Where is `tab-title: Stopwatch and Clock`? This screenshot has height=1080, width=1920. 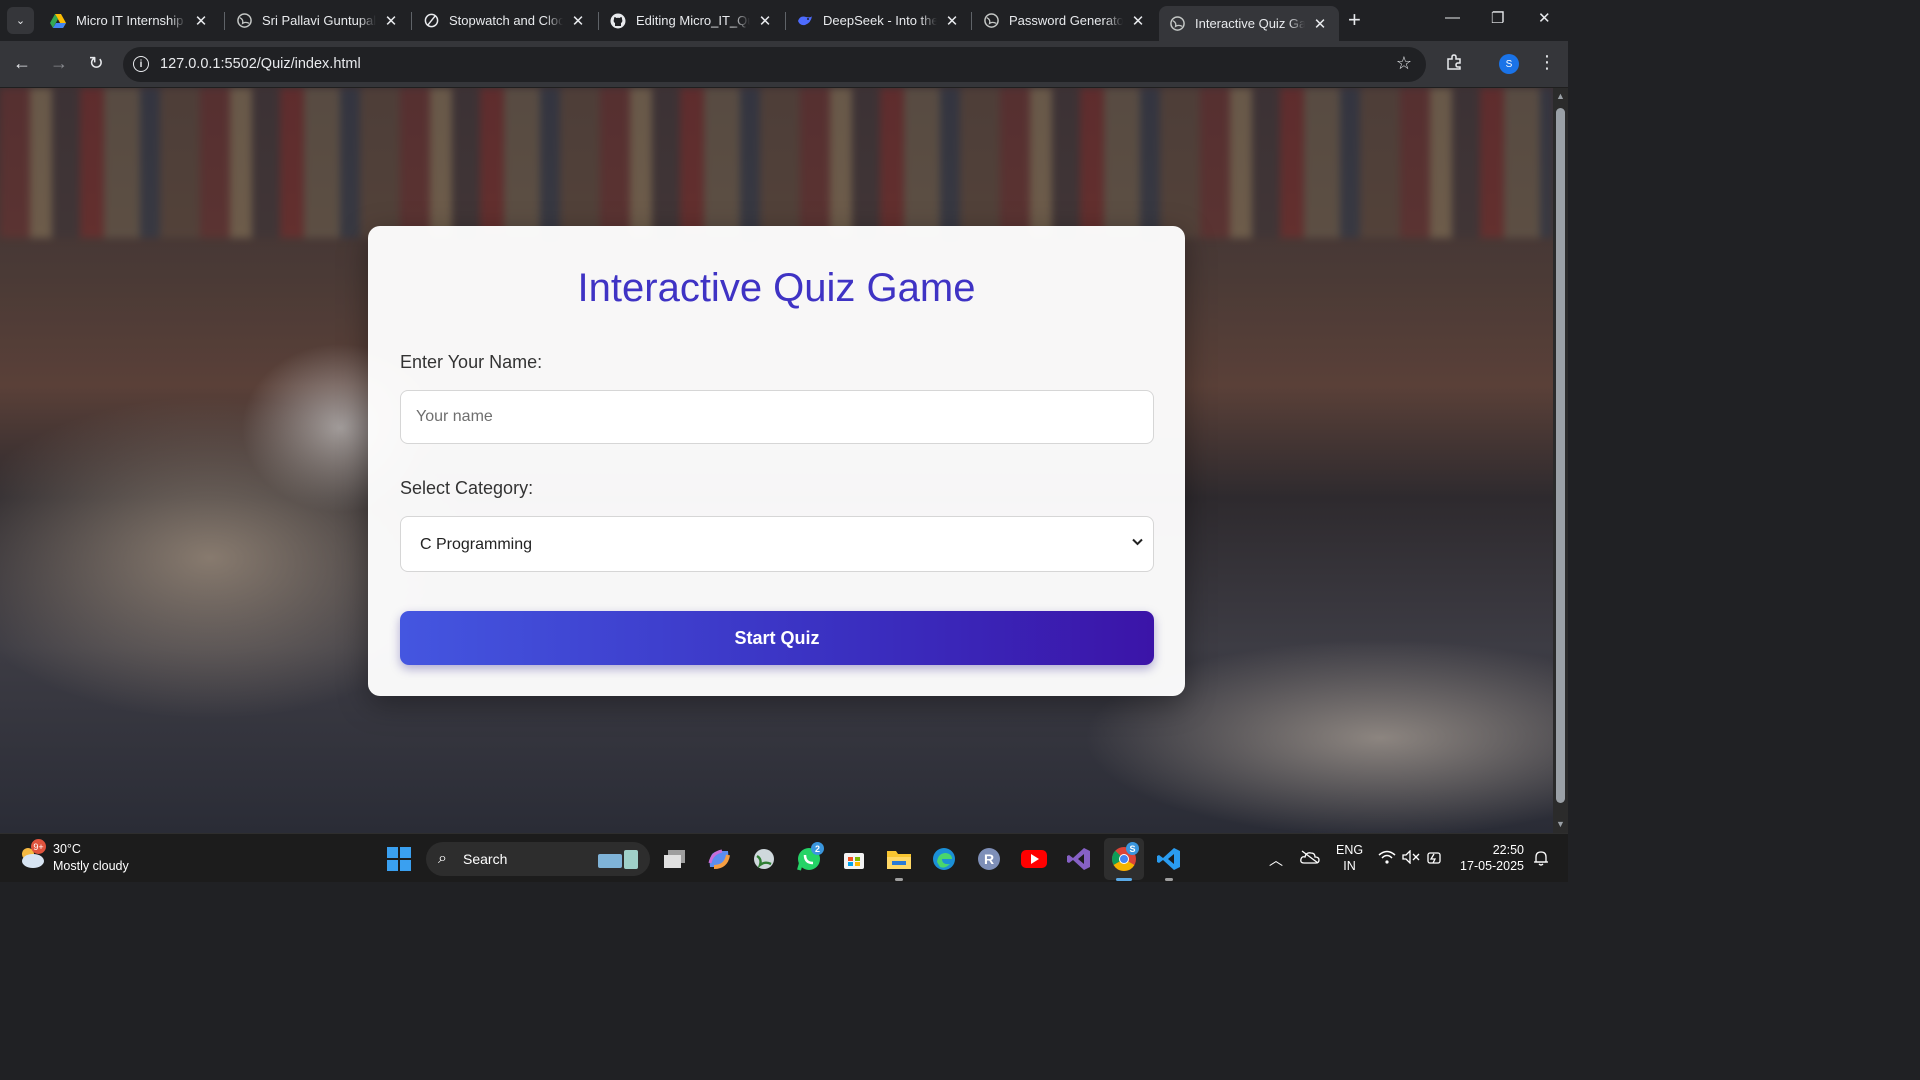 tab-title: Stopwatch and Clock is located at coordinates (506, 20).